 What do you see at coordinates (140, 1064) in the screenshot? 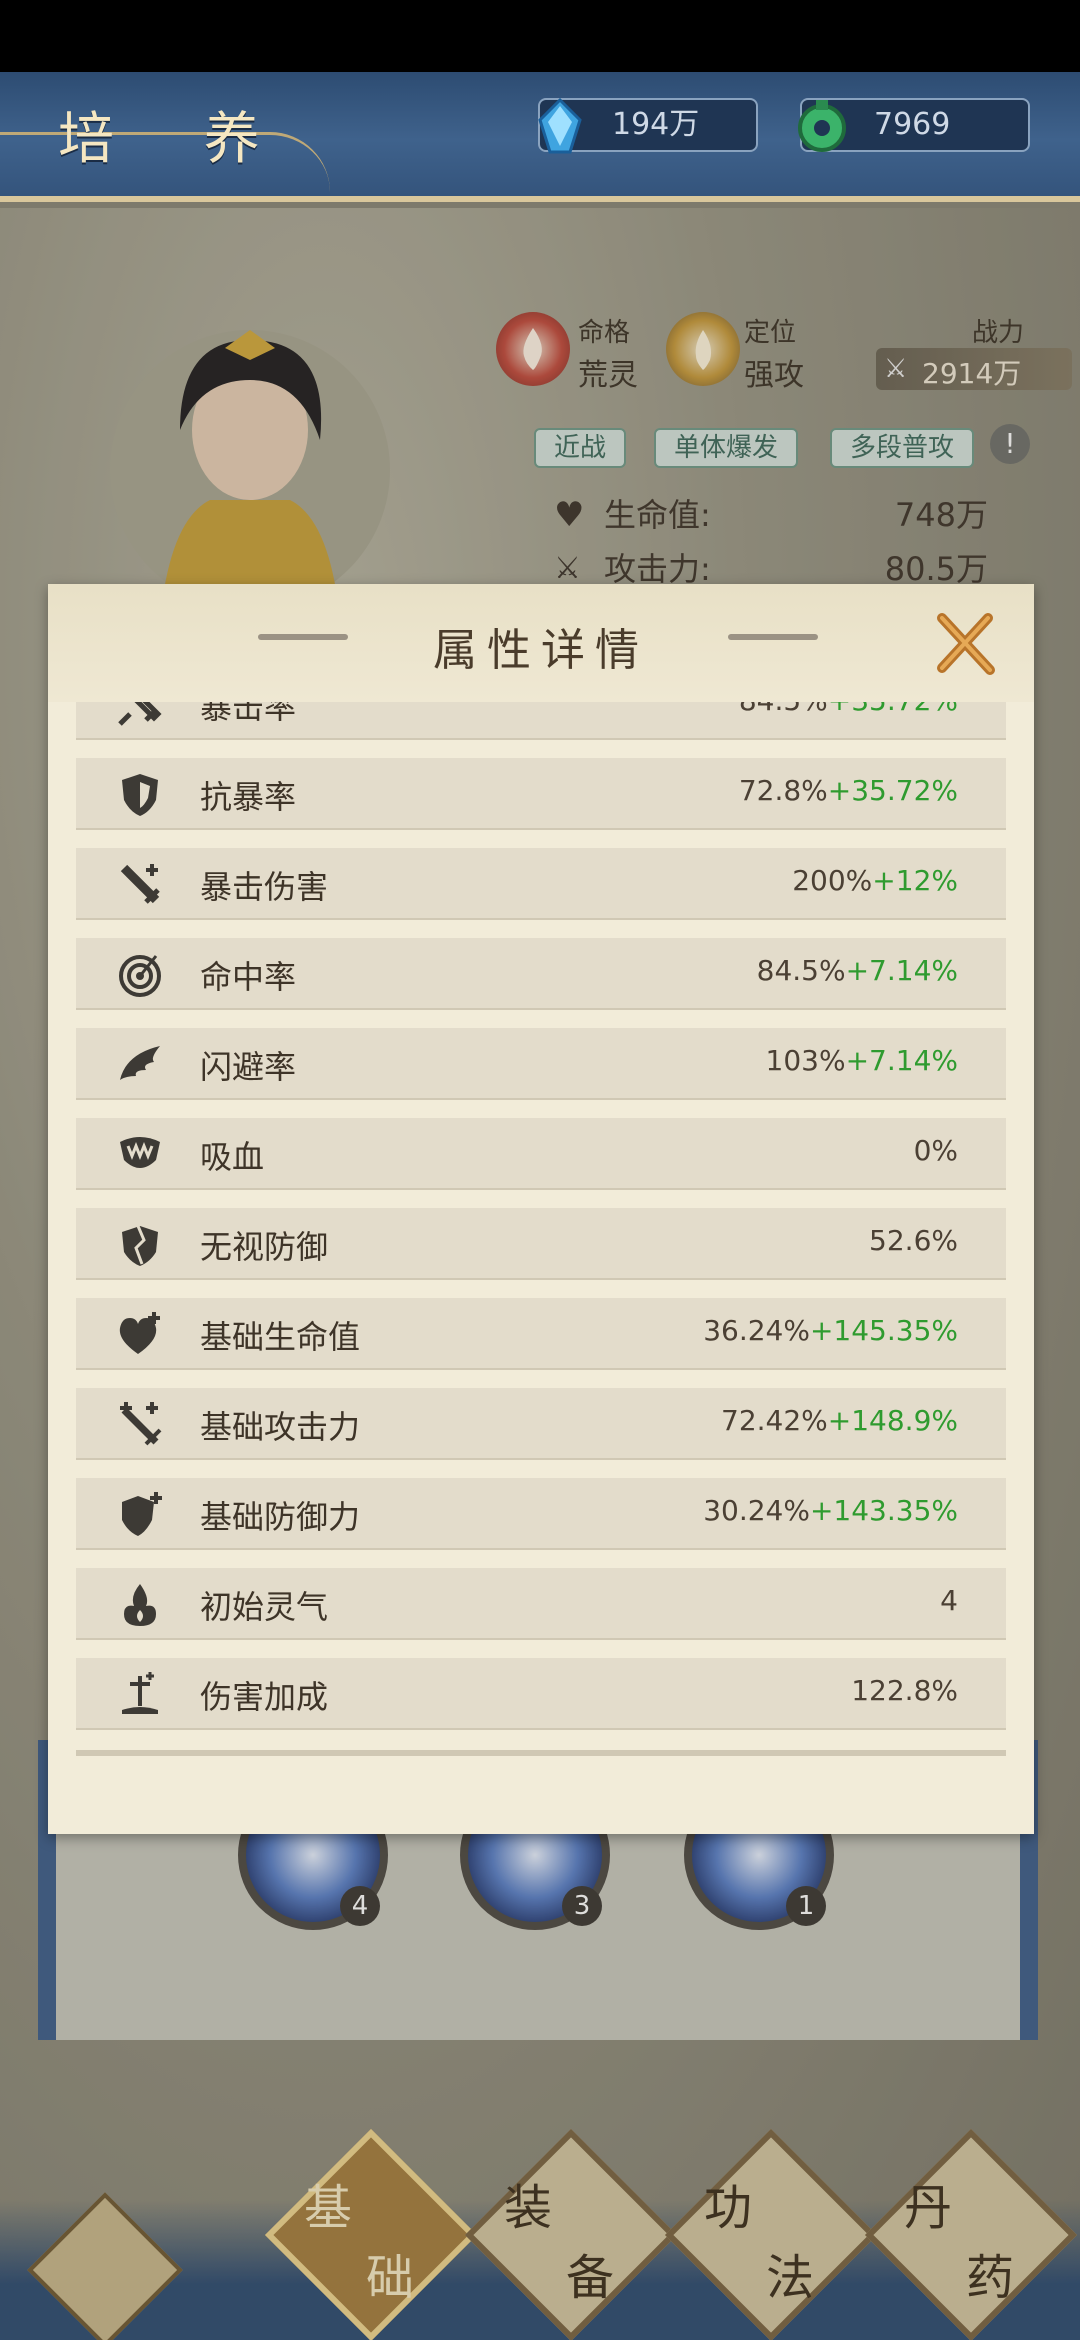
I see `wing-icon` at bounding box center [140, 1064].